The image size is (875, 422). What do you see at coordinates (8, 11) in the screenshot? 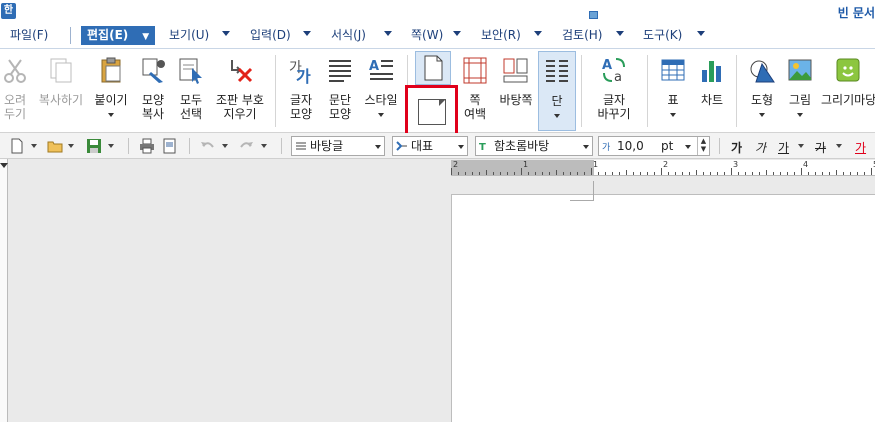
I see `hwp-app-icon: 한` at bounding box center [8, 11].